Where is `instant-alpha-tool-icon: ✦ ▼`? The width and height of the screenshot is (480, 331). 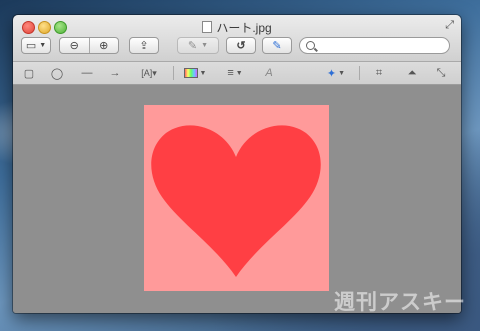 instant-alpha-tool-icon: ✦ ▼ is located at coordinates (336, 73).